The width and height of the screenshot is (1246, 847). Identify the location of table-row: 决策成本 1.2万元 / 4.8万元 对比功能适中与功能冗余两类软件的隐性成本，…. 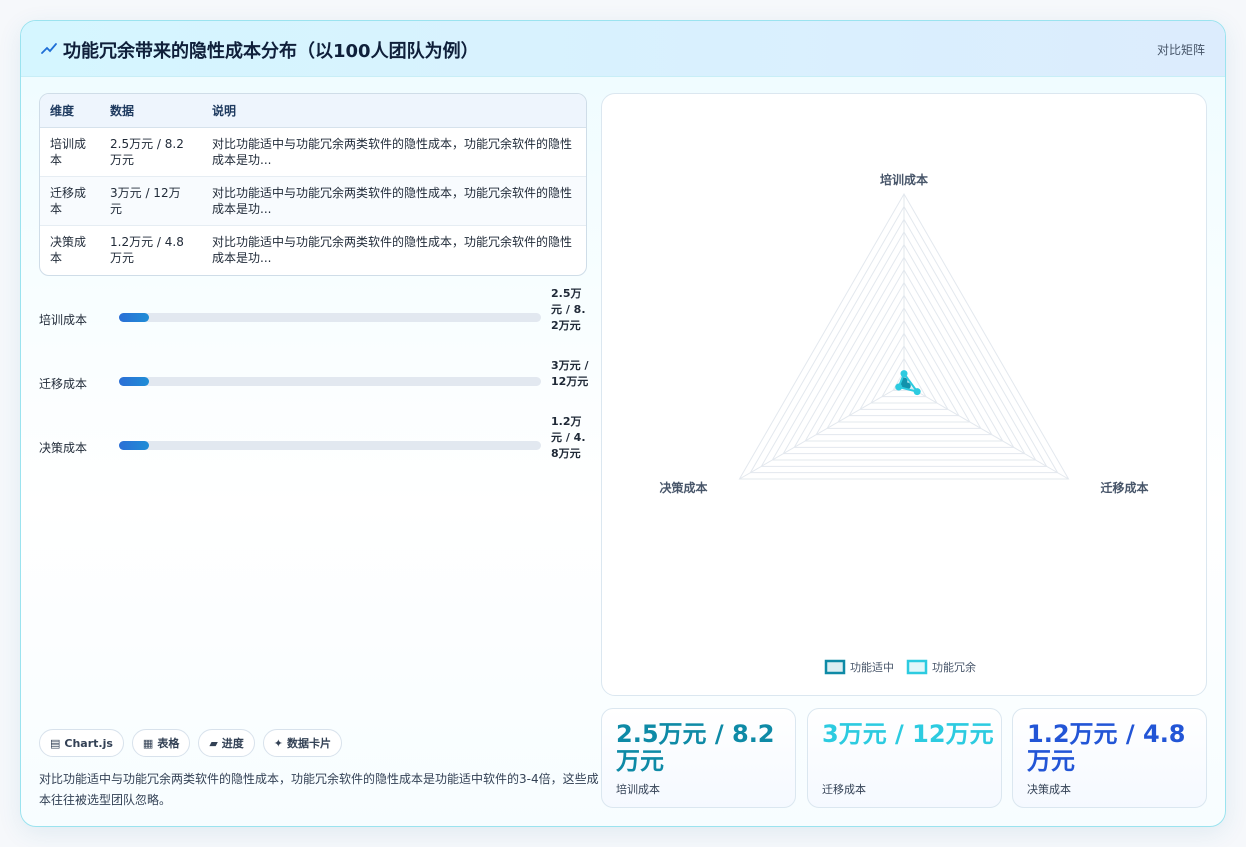
(313, 249).